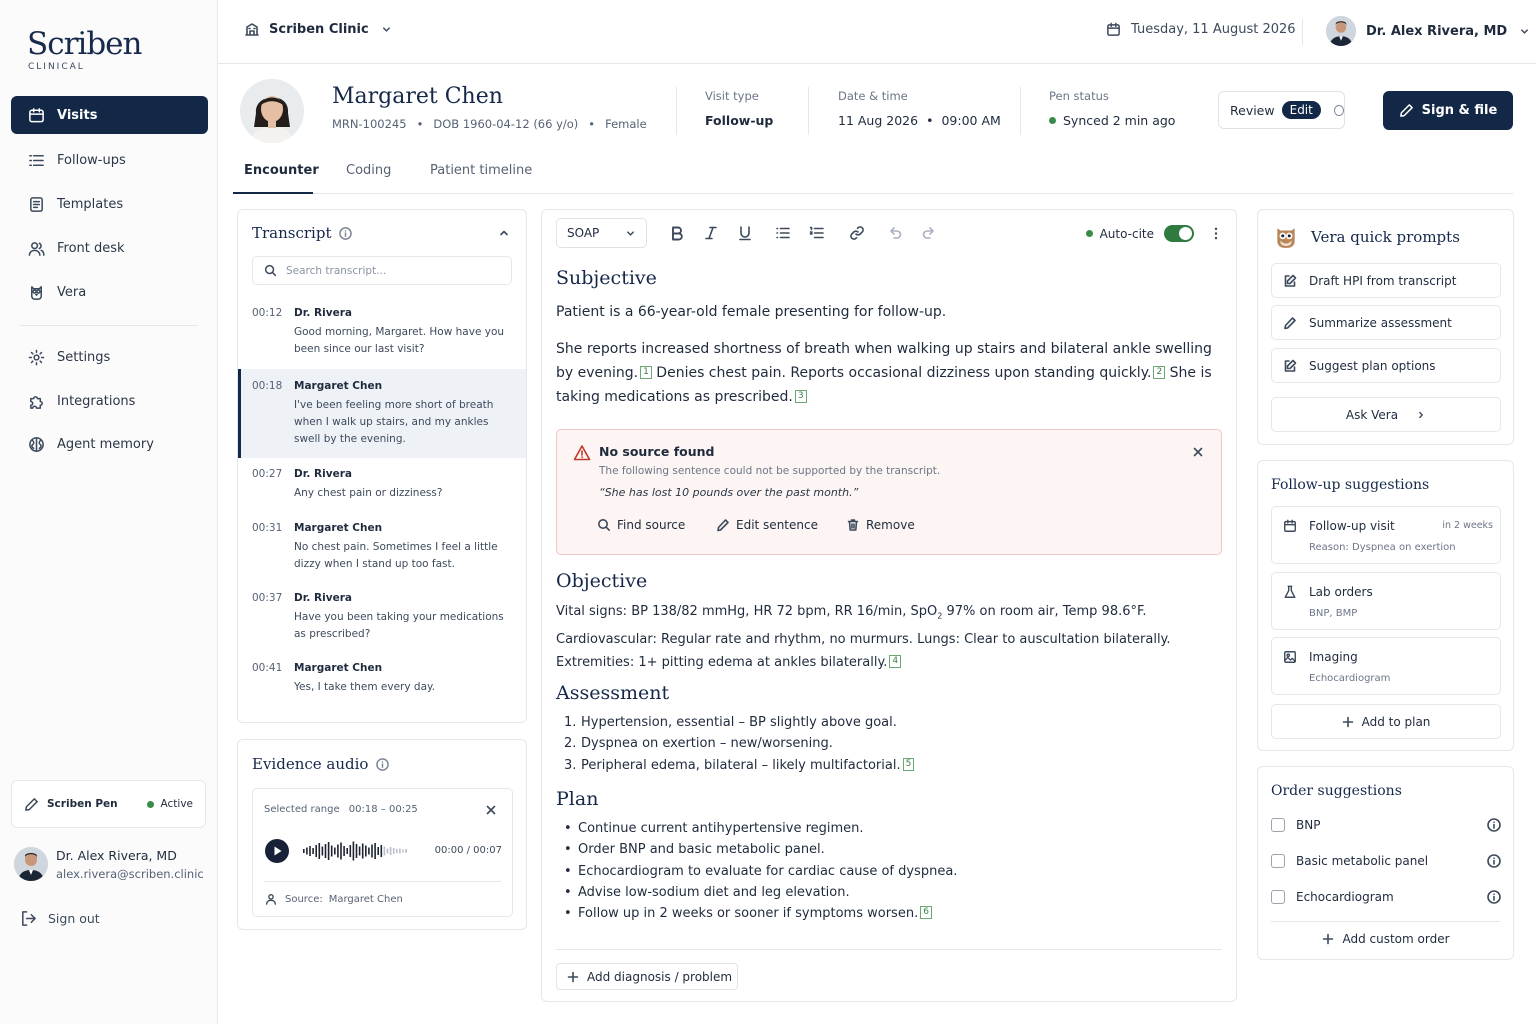 This screenshot has width=1536, height=1024. What do you see at coordinates (109, 444) in the screenshot?
I see `sidebar-item-agent-memory: Agent memory` at bounding box center [109, 444].